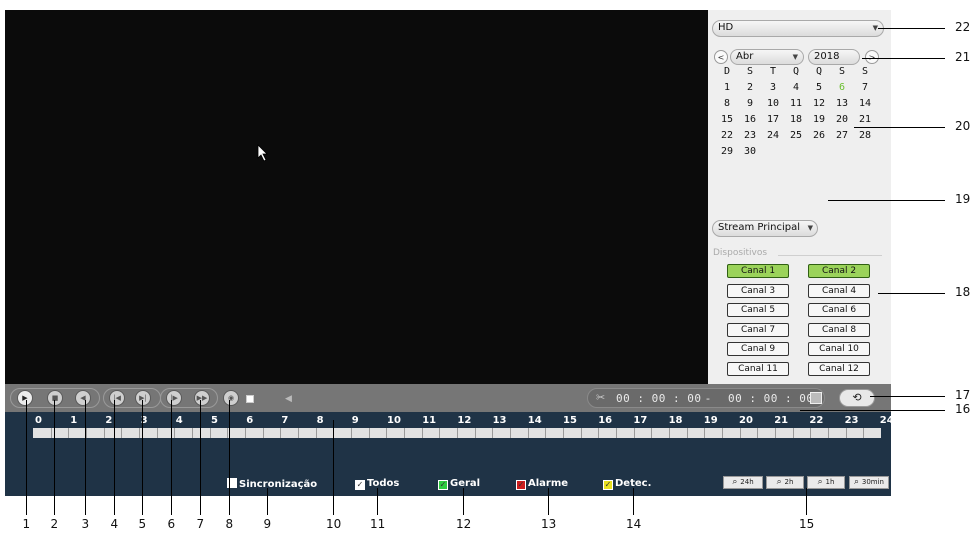  Describe the element at coordinates (750, 103) in the screenshot. I see `calendar-day: 9` at that location.